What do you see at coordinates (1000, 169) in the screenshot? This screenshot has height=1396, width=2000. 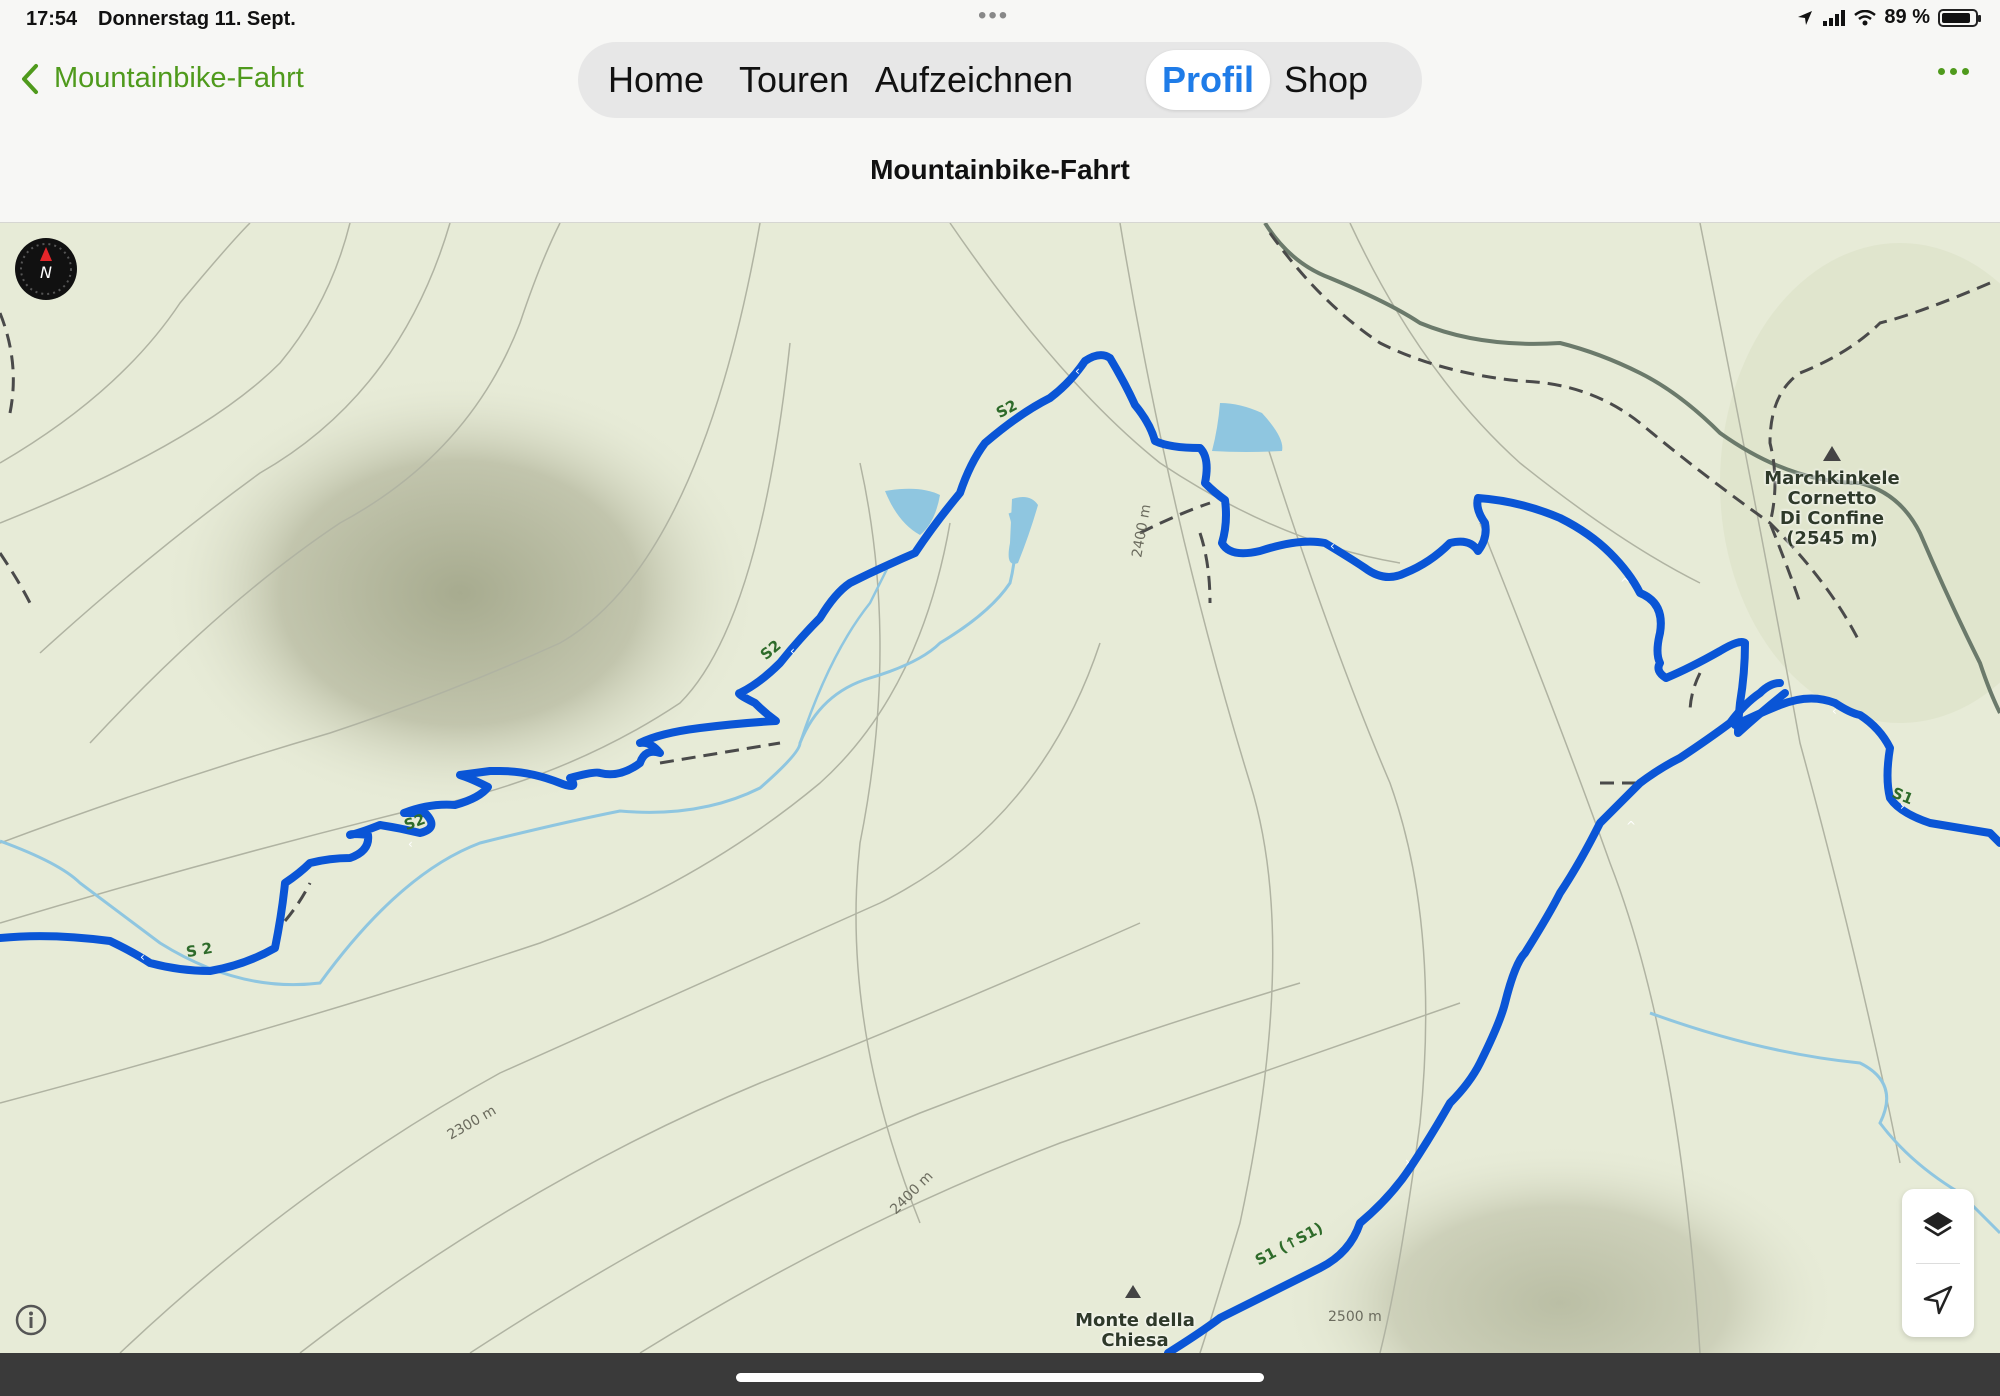 I see `page-title: Mountainbike-Fahrt` at bounding box center [1000, 169].